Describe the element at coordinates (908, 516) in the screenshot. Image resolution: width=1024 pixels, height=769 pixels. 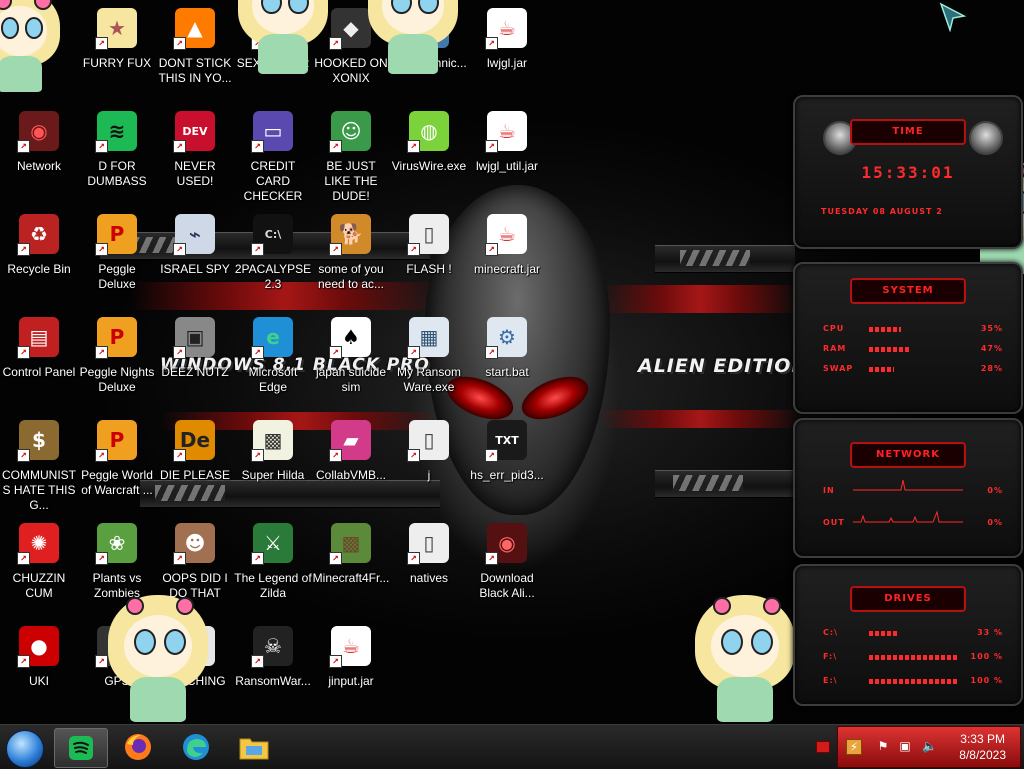
I see `network-out-graph` at that location.